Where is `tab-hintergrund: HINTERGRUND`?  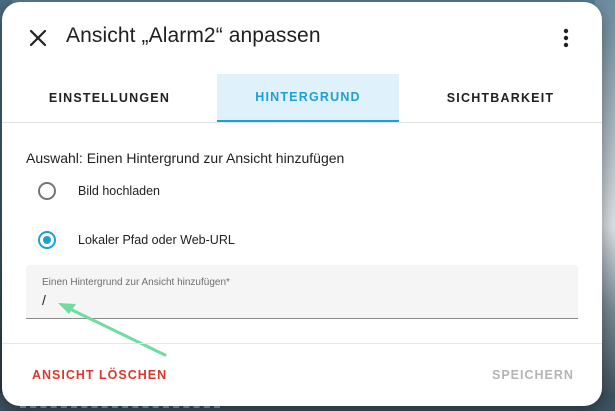
tab-hintergrund: HINTERGRUND is located at coordinates (308, 98).